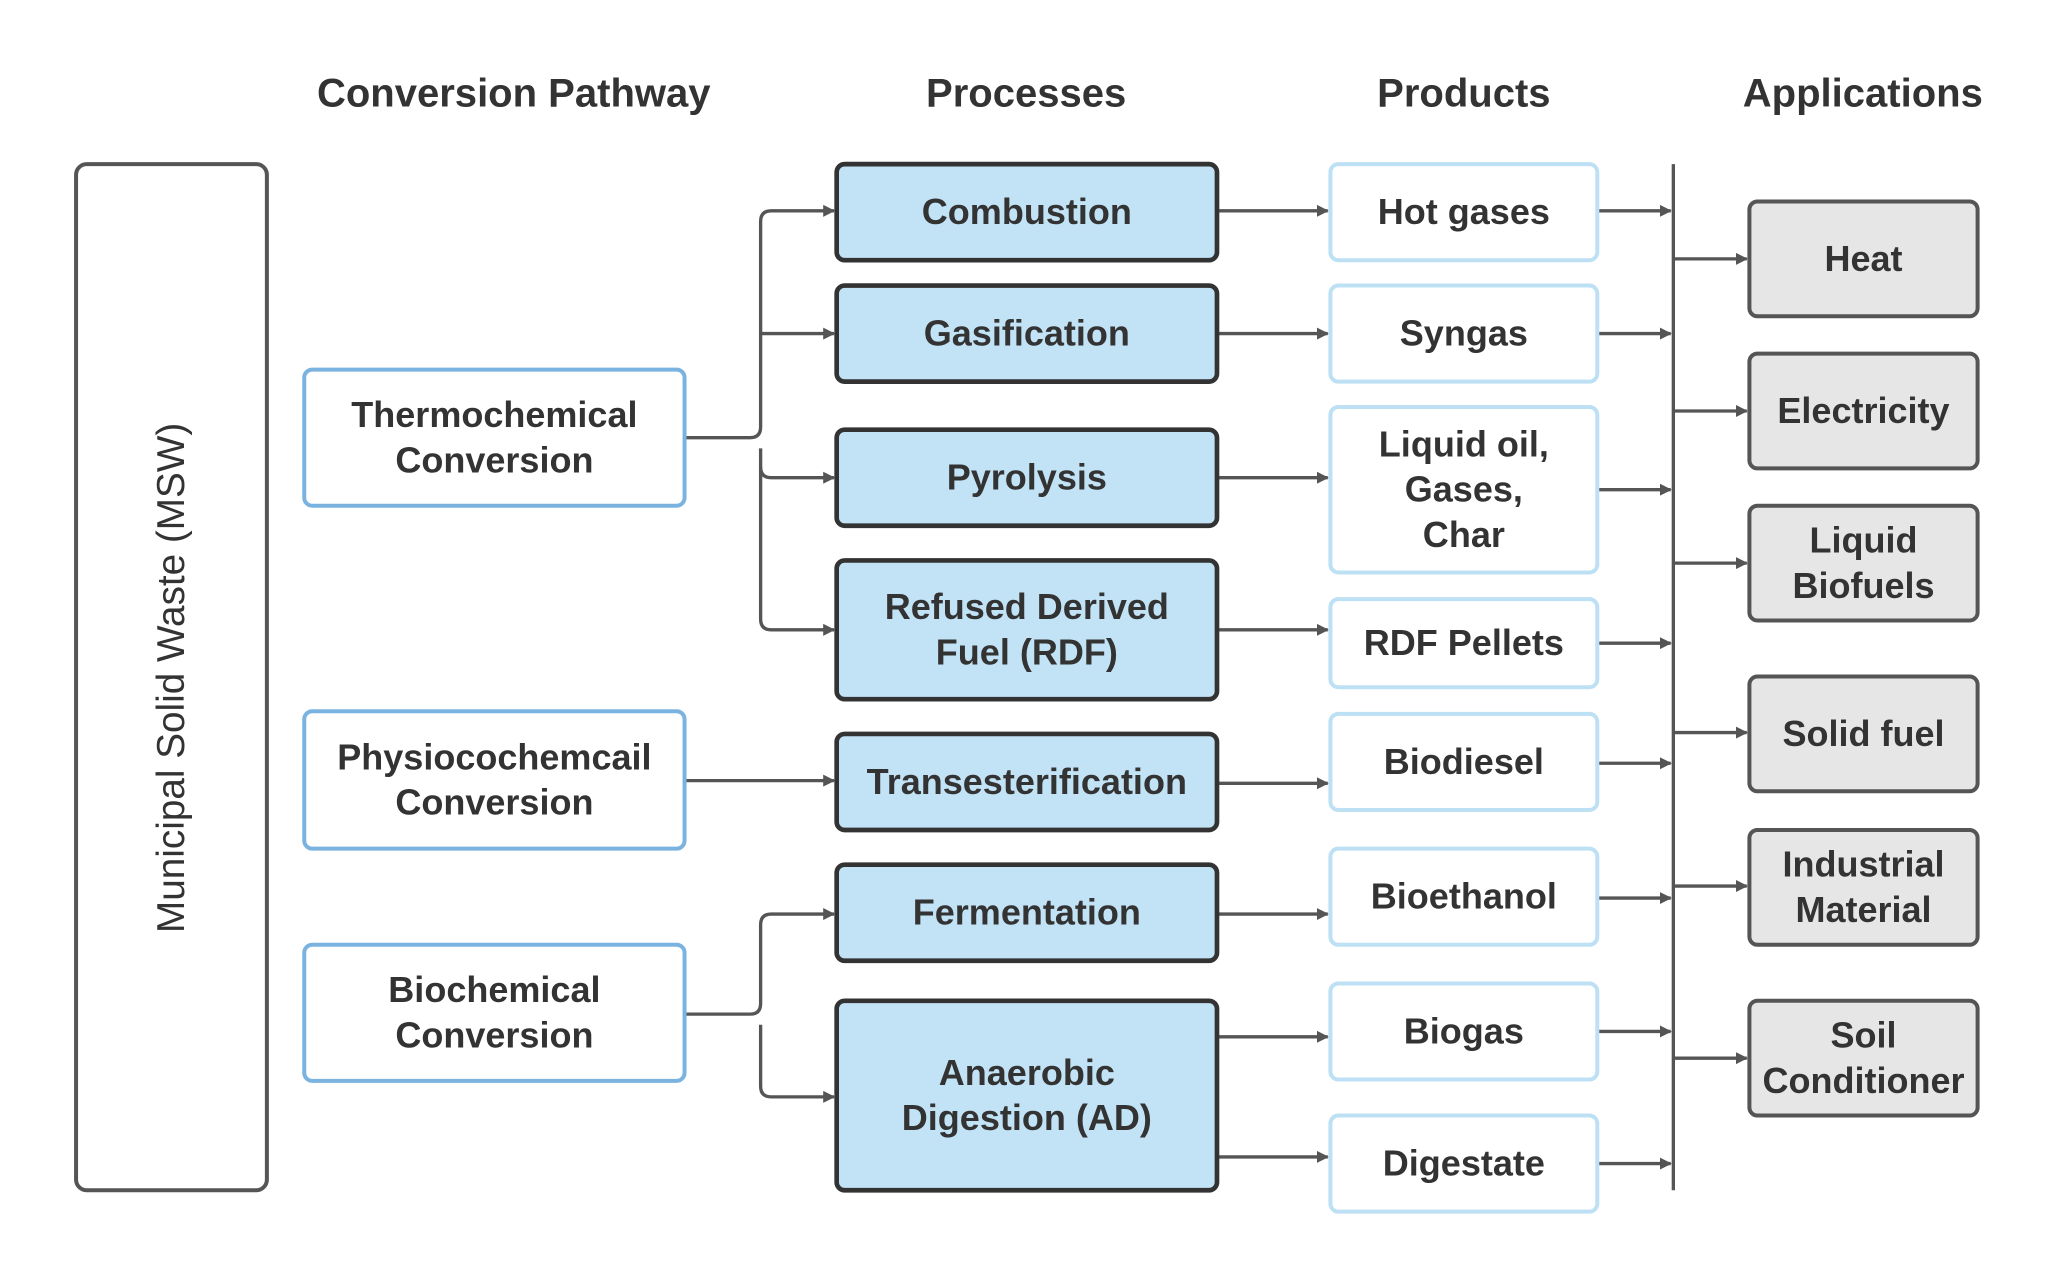 The image size is (2063, 1269). What do you see at coordinates (1464, 534) in the screenshot?
I see `node-label: Char` at bounding box center [1464, 534].